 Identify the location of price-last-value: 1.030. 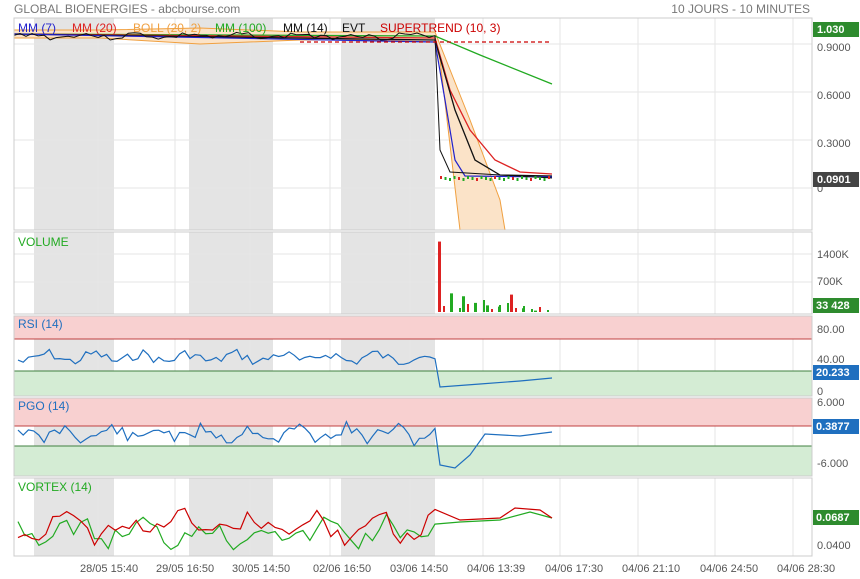
(831, 30).